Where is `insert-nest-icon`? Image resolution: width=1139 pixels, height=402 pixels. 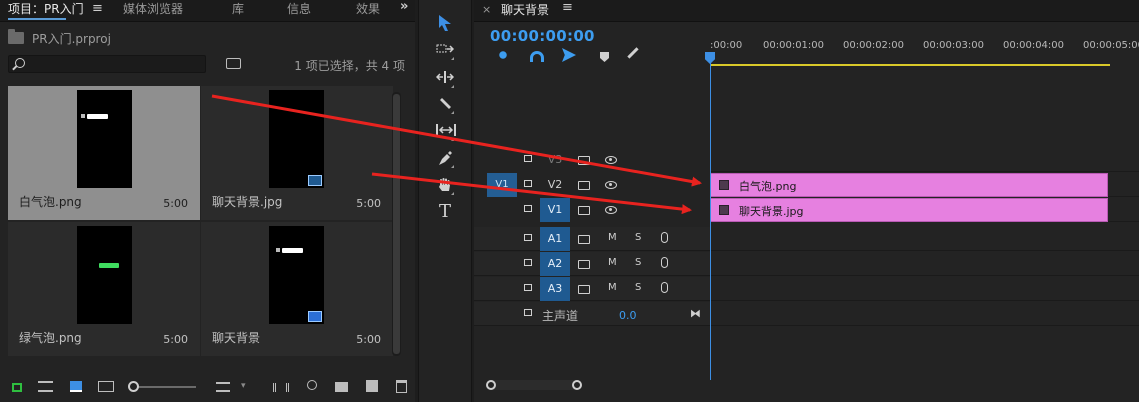
insert-nest-icon is located at coordinates (503, 55).